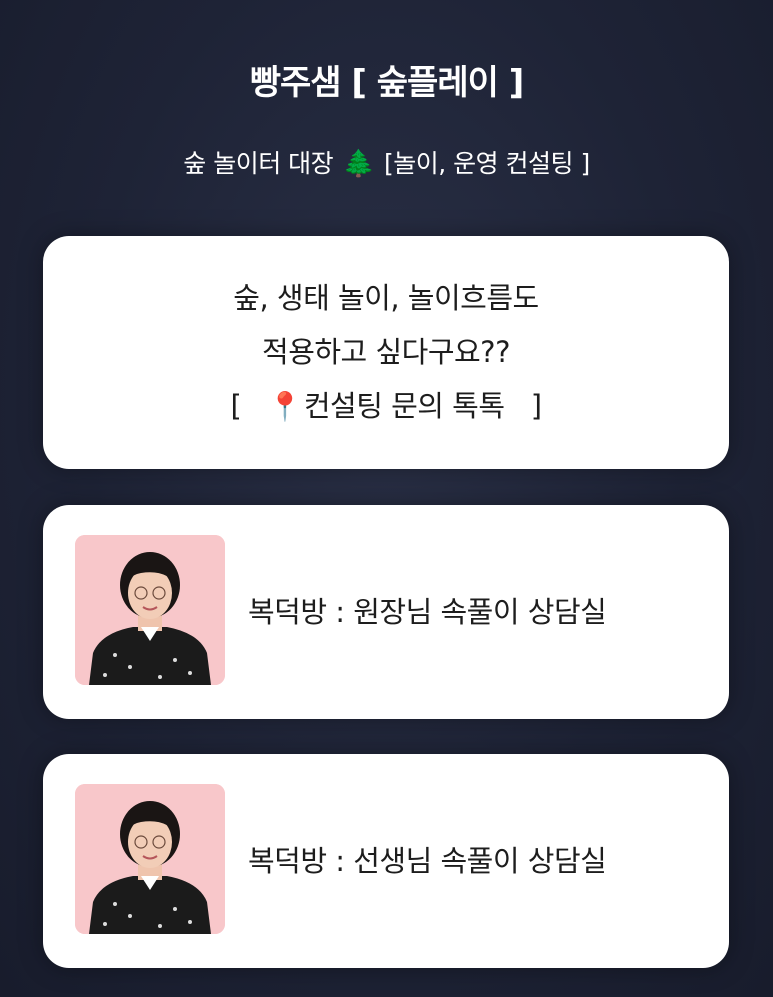 The image size is (773, 997). Describe the element at coordinates (486, 163) in the screenshot. I see `subtitle-text-after: [놀이, 운영 컨설팅 ]` at that location.